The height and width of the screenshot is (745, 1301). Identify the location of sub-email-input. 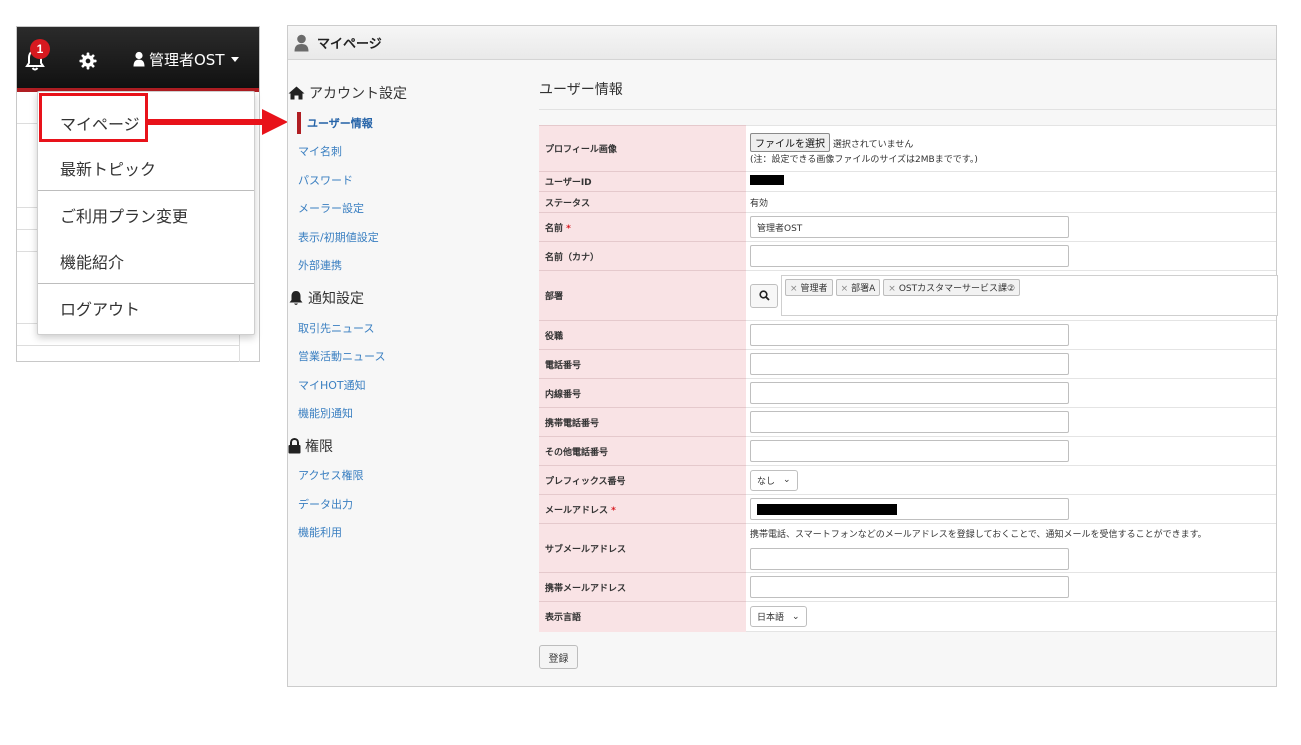
(909, 558).